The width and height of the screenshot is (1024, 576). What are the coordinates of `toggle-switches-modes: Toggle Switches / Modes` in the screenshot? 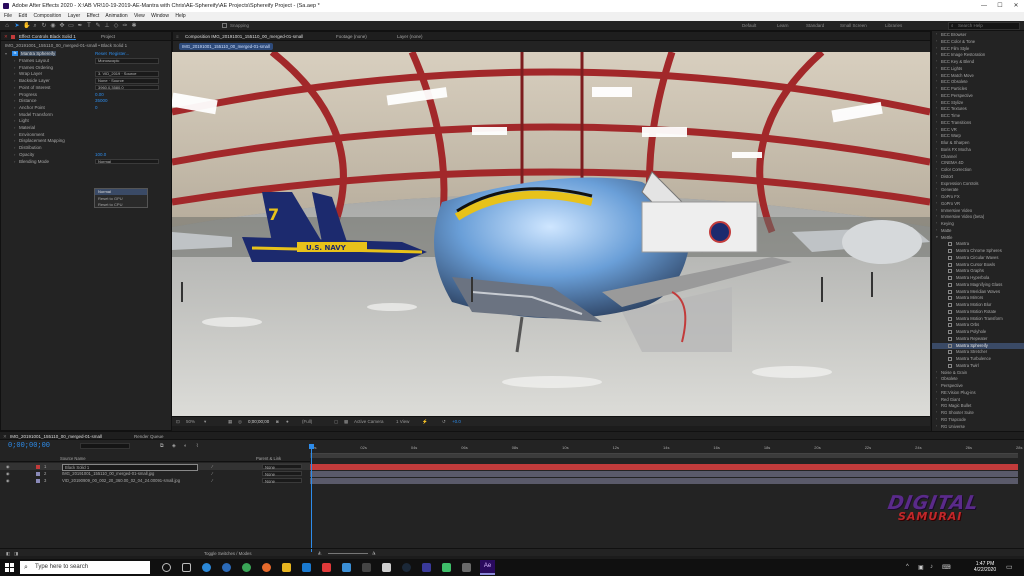 It's located at (228, 553).